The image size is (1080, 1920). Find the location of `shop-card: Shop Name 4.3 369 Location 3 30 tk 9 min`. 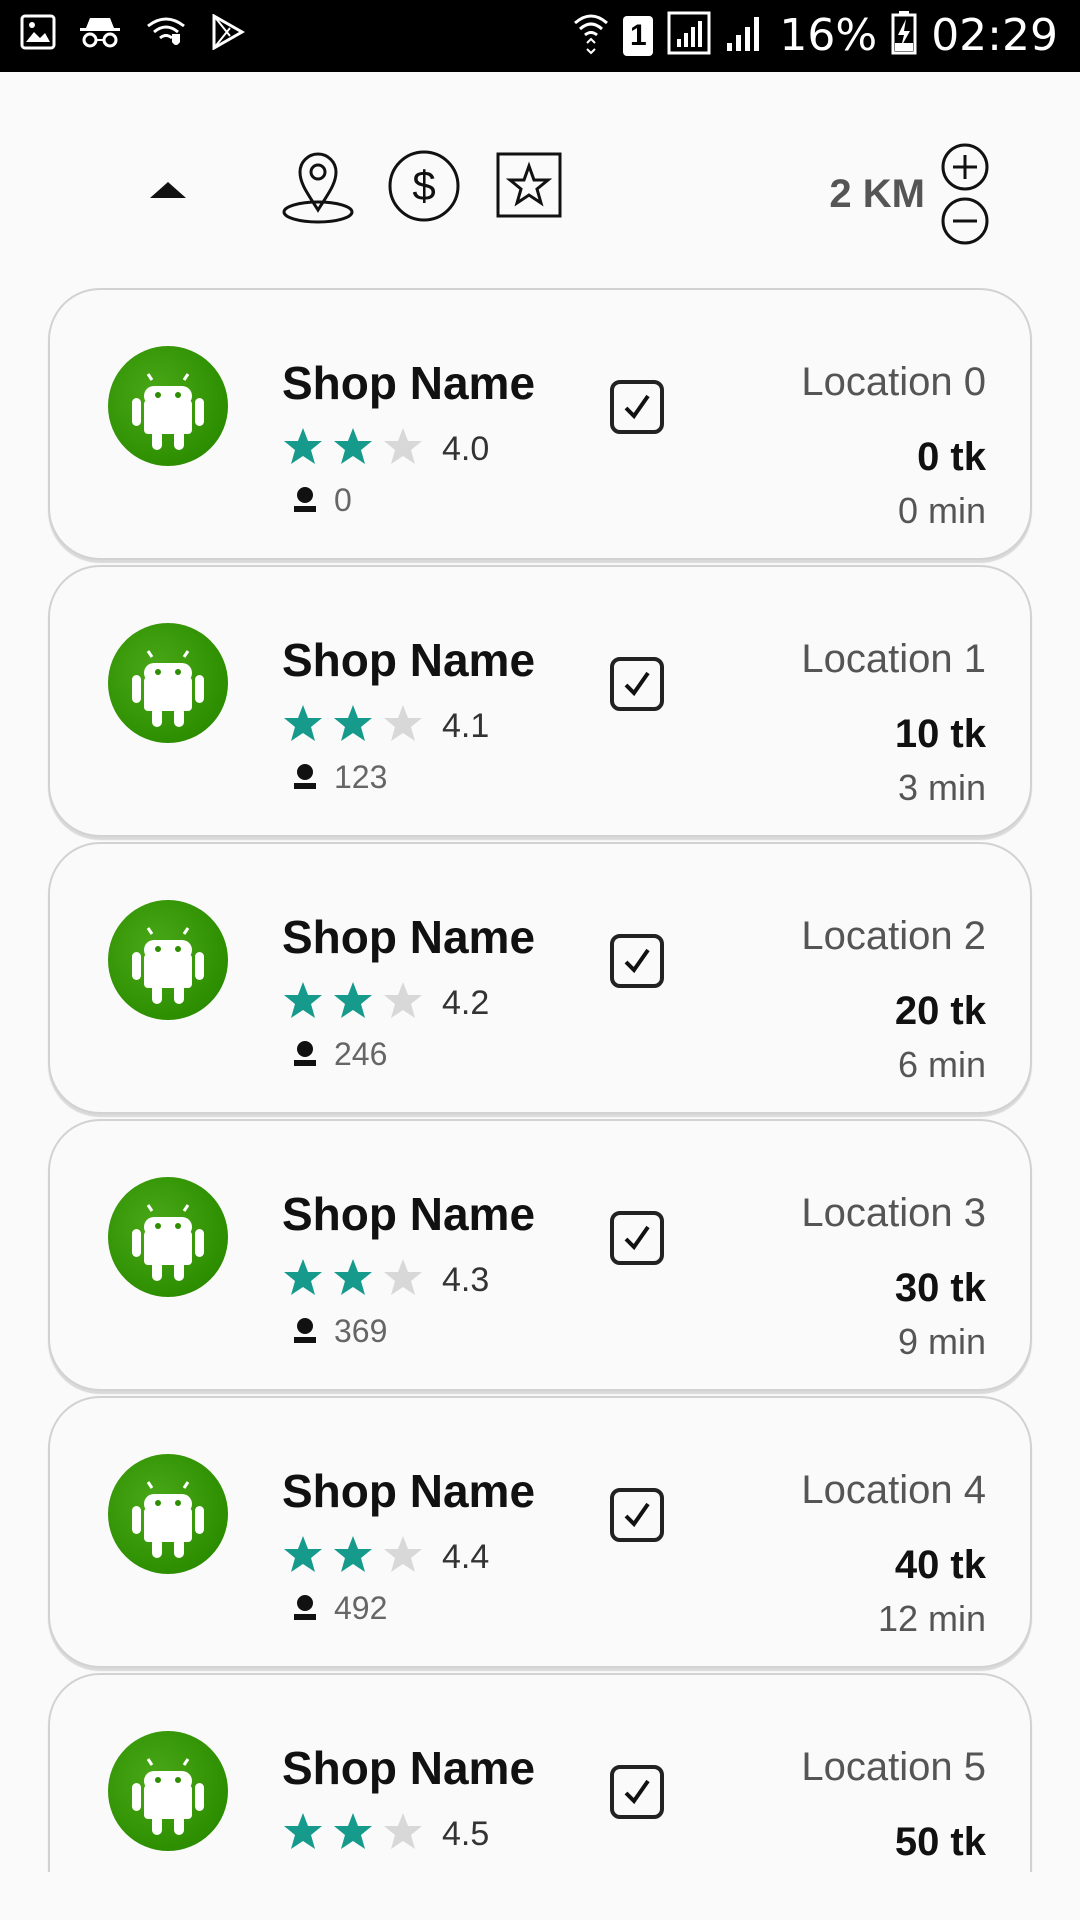

shop-card: Shop Name 4.3 369 Location 3 30 tk 9 min is located at coordinates (540, 1255).